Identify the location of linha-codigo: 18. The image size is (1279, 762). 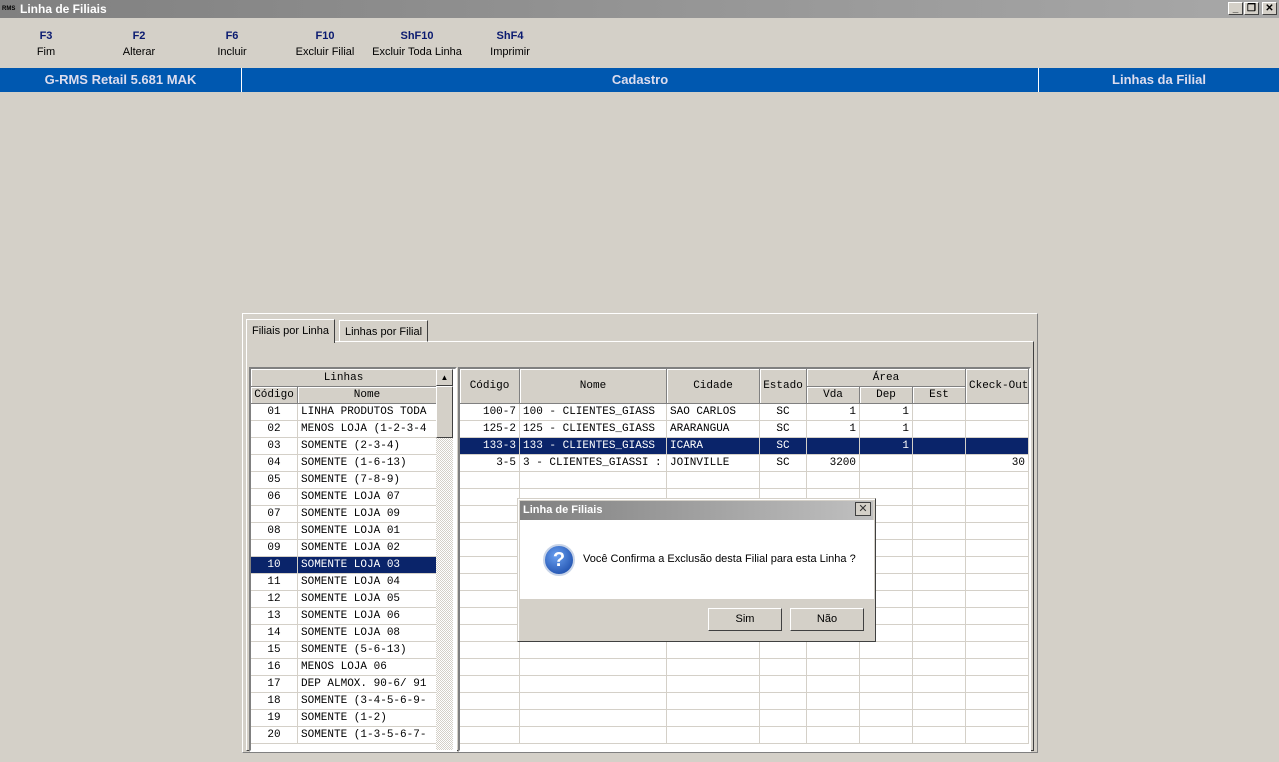
(274, 701).